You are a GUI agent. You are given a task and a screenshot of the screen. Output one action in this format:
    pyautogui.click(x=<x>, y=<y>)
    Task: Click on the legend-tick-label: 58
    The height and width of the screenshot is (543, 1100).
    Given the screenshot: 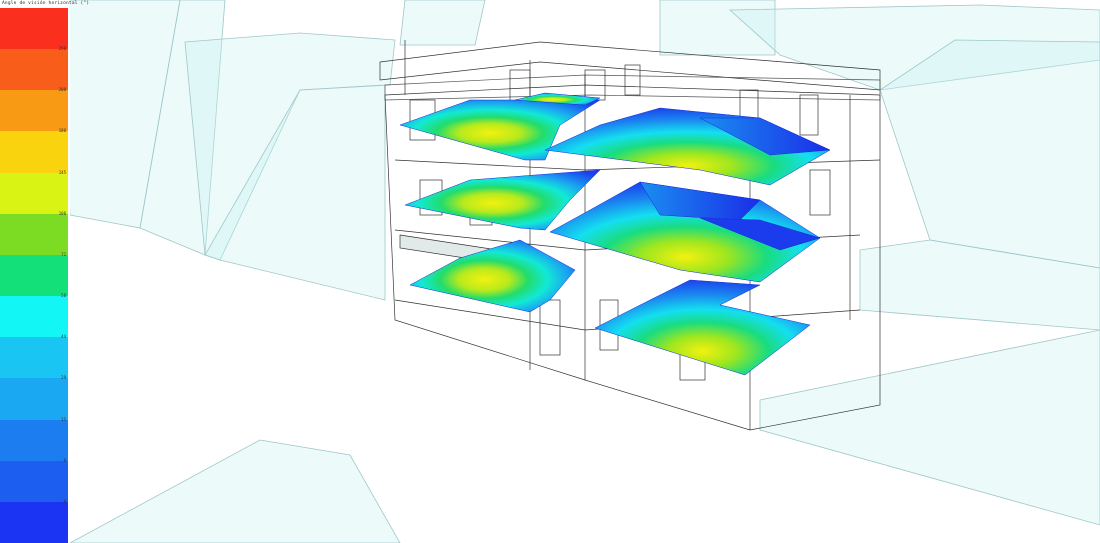 What is the action you would take?
    pyautogui.click(x=63, y=296)
    